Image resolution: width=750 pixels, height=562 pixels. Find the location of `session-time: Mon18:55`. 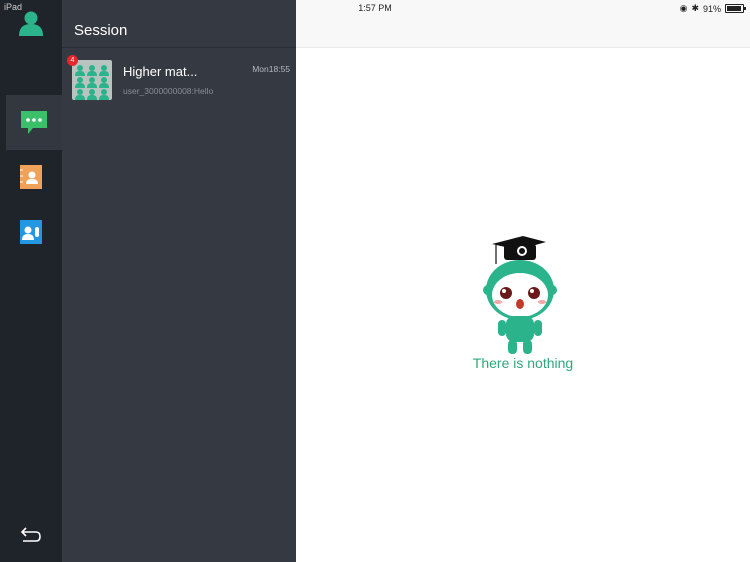

session-time: Mon18:55 is located at coordinates (271, 69).